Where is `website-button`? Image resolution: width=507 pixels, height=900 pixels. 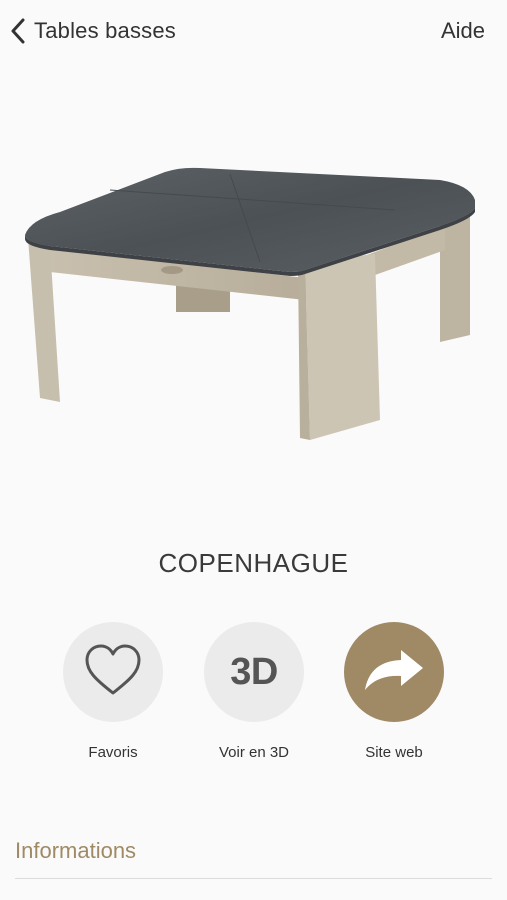 website-button is located at coordinates (394, 672).